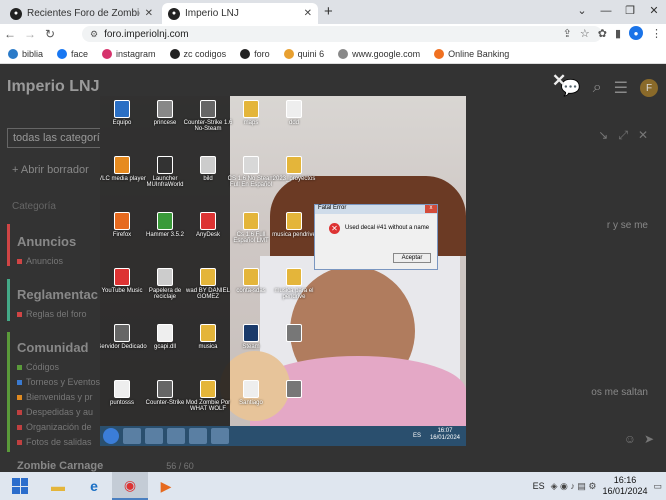 This screenshot has width=666, height=500. I want to click on emoji-icon: ☺, so click(630, 439).